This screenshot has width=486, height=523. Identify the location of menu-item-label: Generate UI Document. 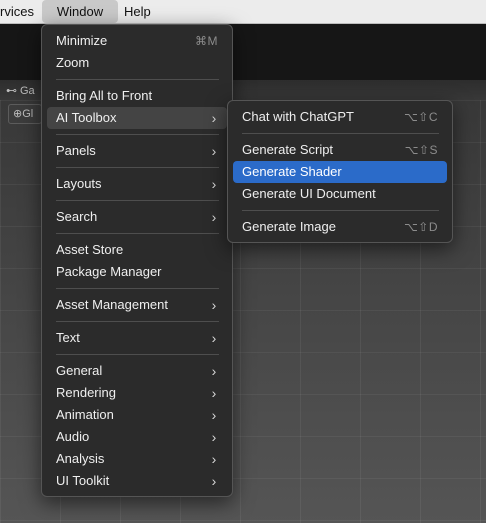
(309, 193).